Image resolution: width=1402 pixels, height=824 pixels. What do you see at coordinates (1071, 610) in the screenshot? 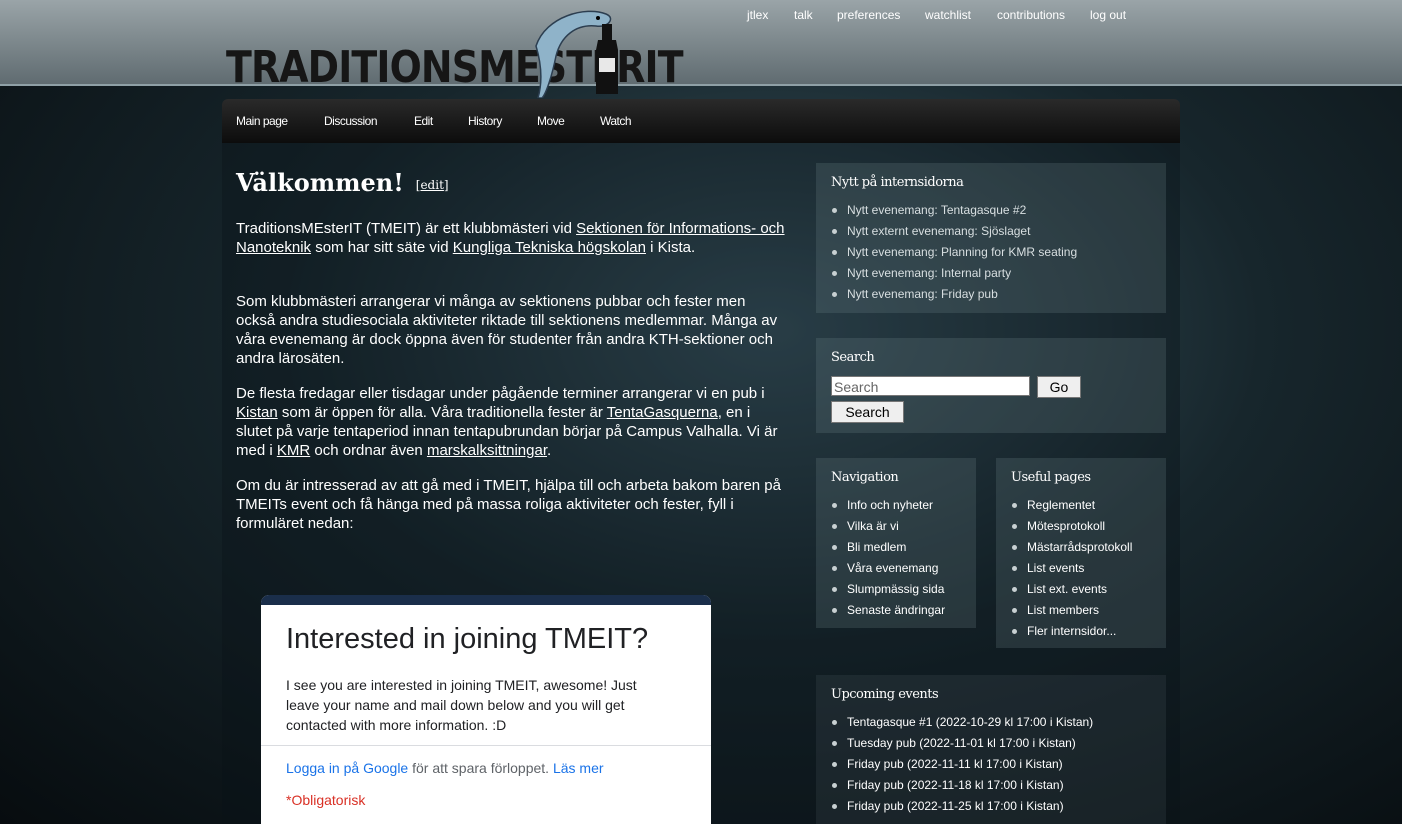
I see `useful-item-list-members: List members` at bounding box center [1071, 610].